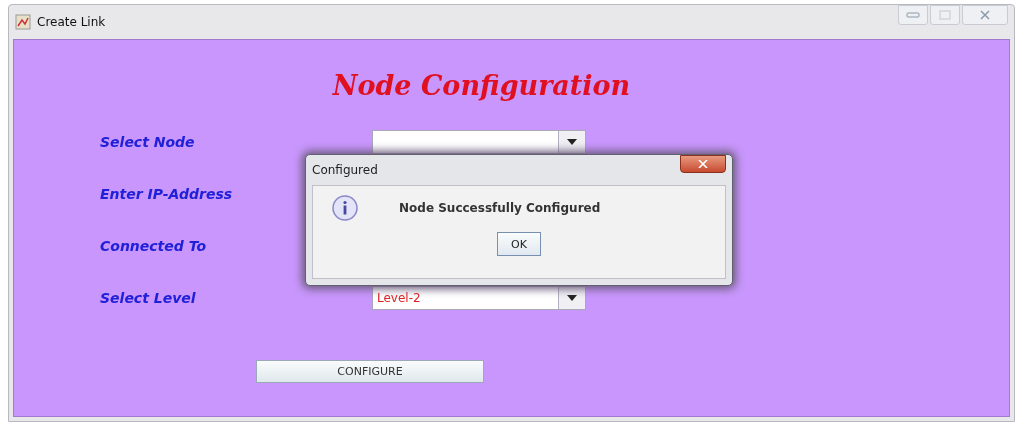  I want to click on dropdown: Level-2, so click(479, 298).